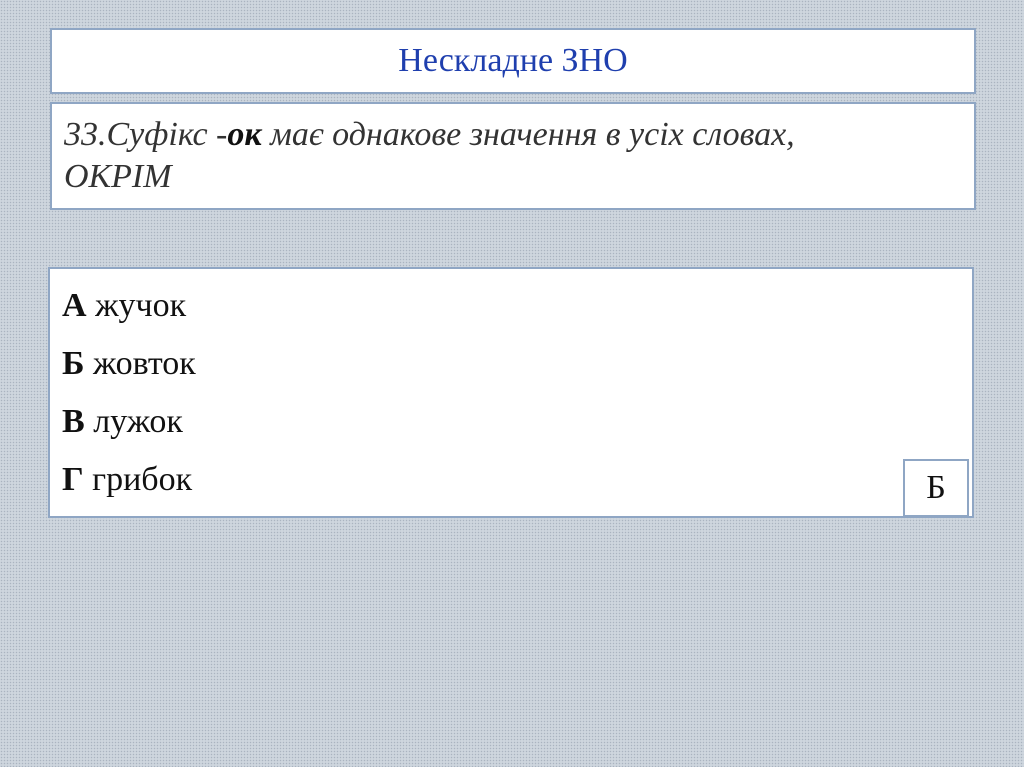 The image size is (1024, 767). What do you see at coordinates (244, 134) in the screenshot?
I see `question-suffix: ок` at bounding box center [244, 134].